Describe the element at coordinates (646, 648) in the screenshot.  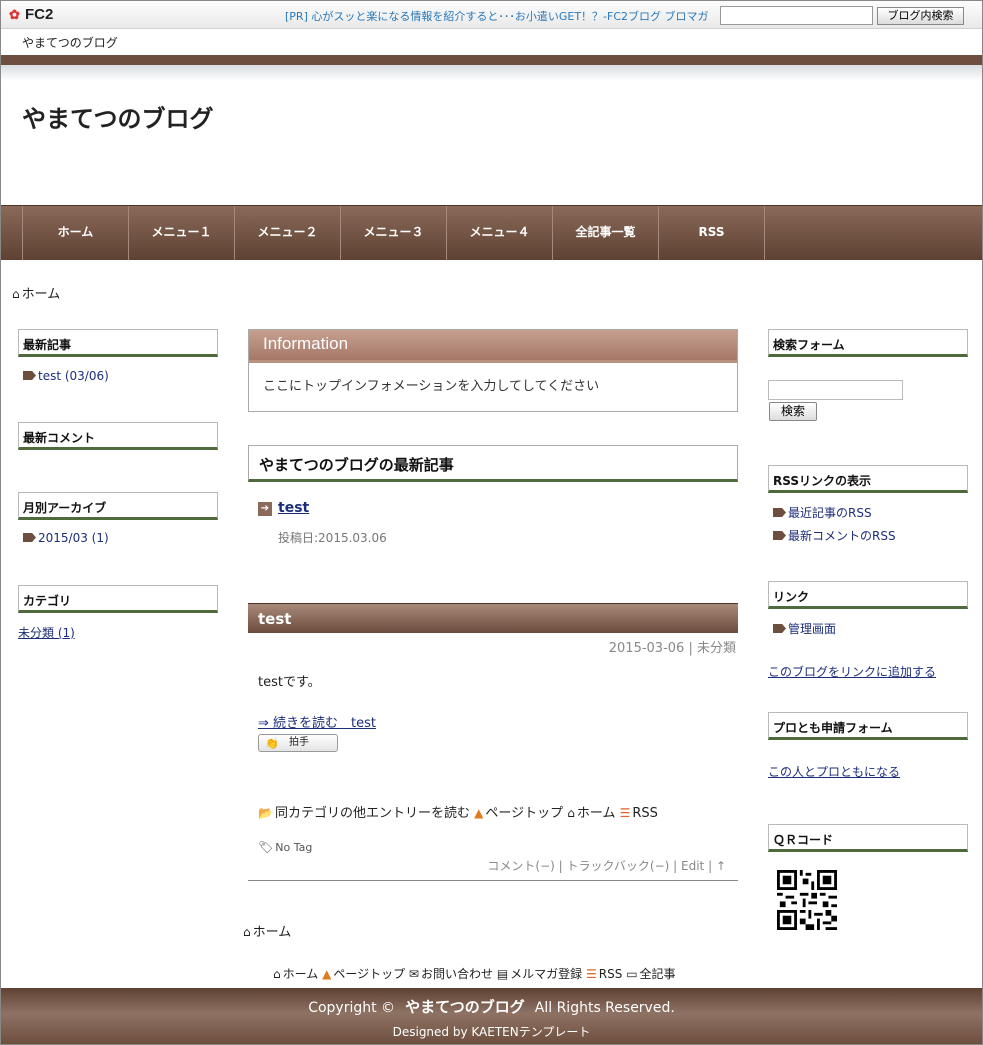
I see `entry-date: 2015-03-06` at that location.